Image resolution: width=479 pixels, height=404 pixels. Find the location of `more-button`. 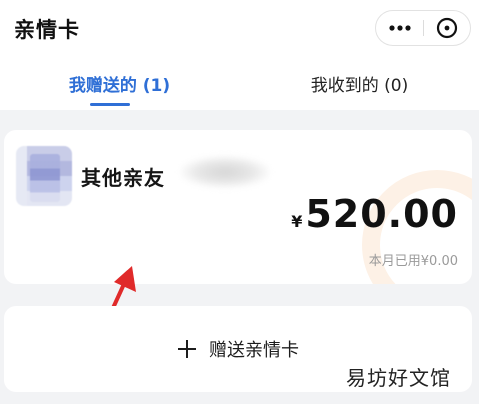

more-button is located at coordinates (399, 28).